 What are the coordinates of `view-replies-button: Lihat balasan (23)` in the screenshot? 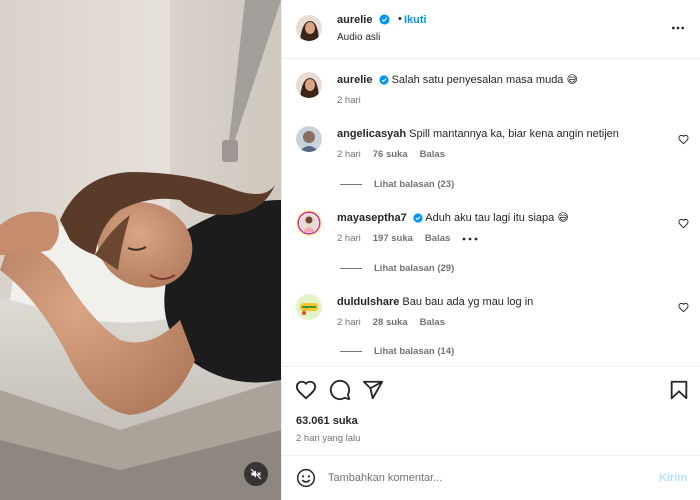 It's located at (397, 184).